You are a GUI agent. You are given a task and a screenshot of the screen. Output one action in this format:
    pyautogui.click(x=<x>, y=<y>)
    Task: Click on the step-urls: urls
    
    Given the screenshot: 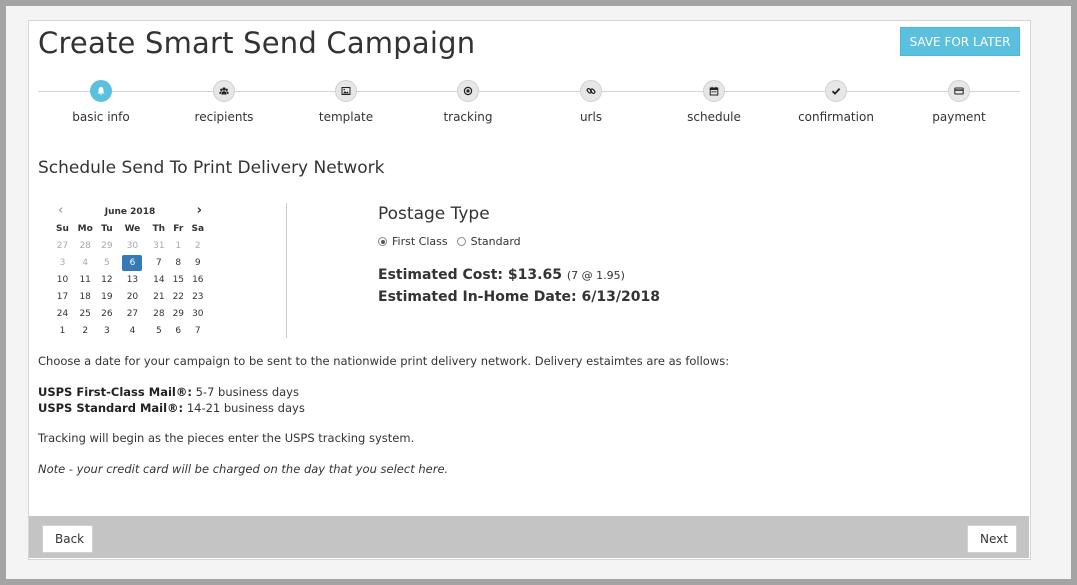 What is the action you would take?
    pyautogui.click(x=591, y=102)
    